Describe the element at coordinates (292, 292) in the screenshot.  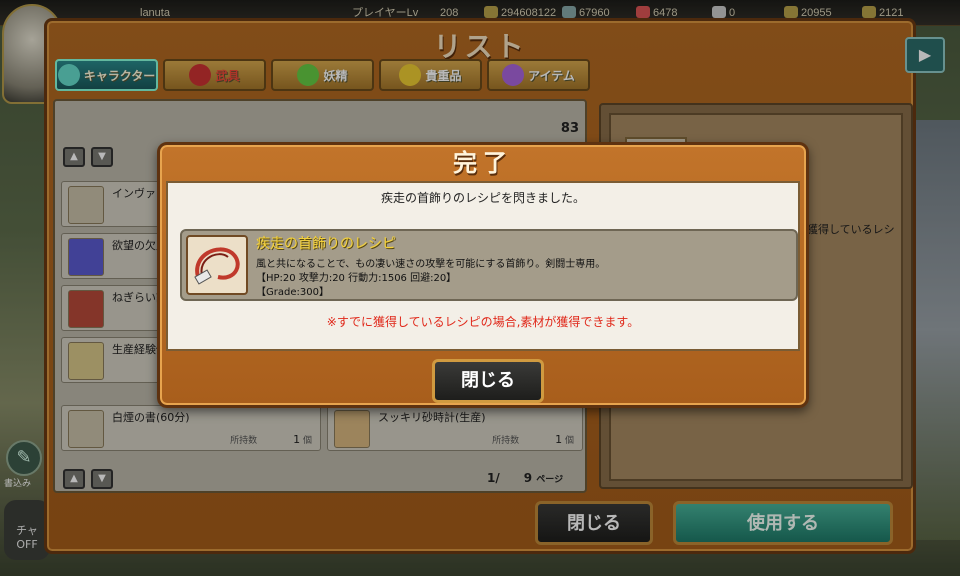
I see `recipe-grade: 【Grade:300】` at that location.